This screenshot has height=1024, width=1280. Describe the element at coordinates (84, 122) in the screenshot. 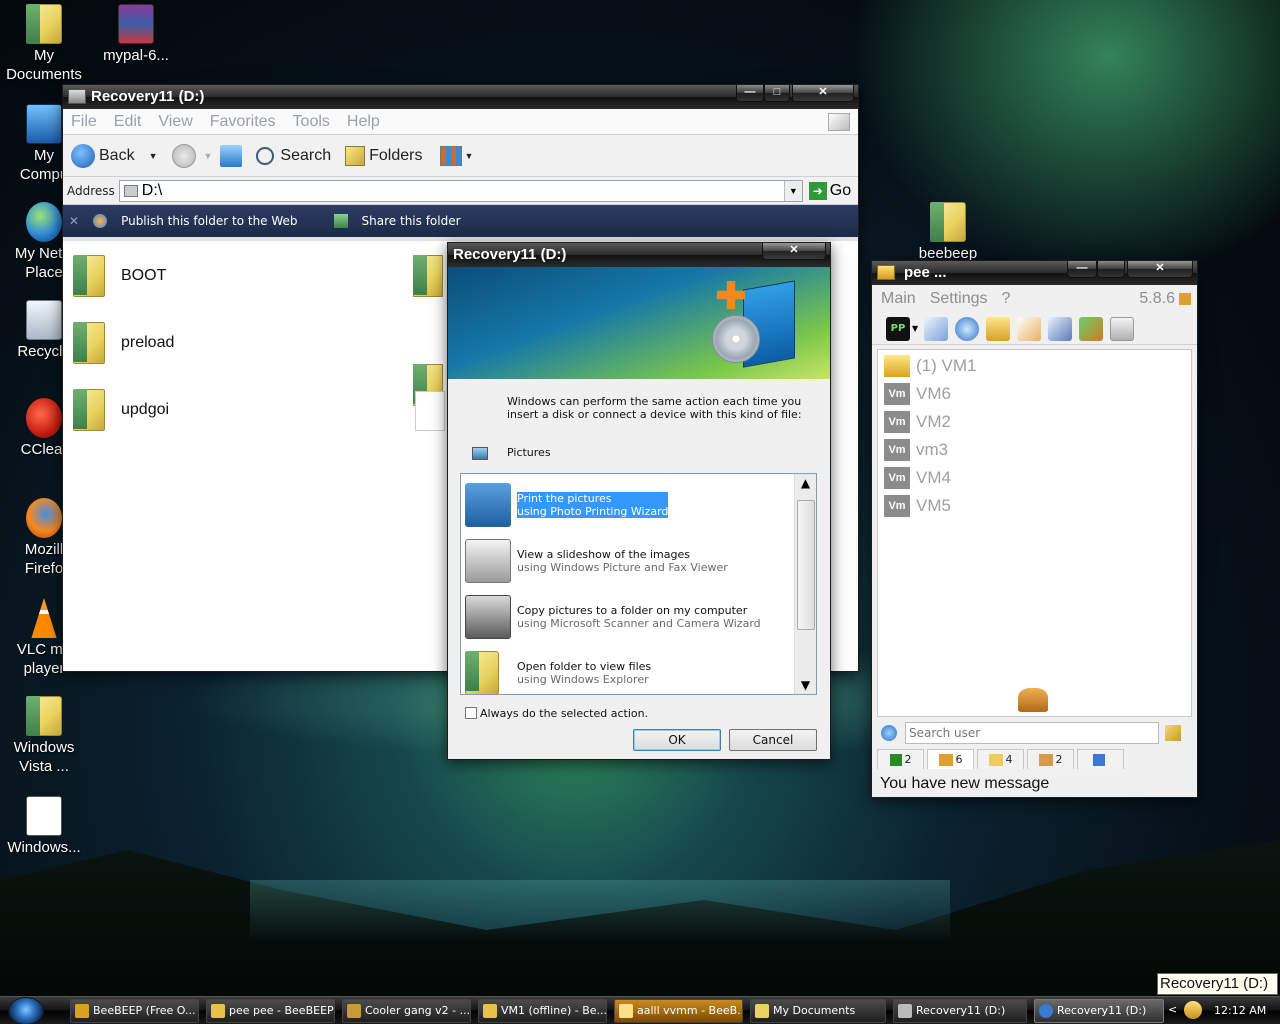

I see `menu-file: File` at that location.